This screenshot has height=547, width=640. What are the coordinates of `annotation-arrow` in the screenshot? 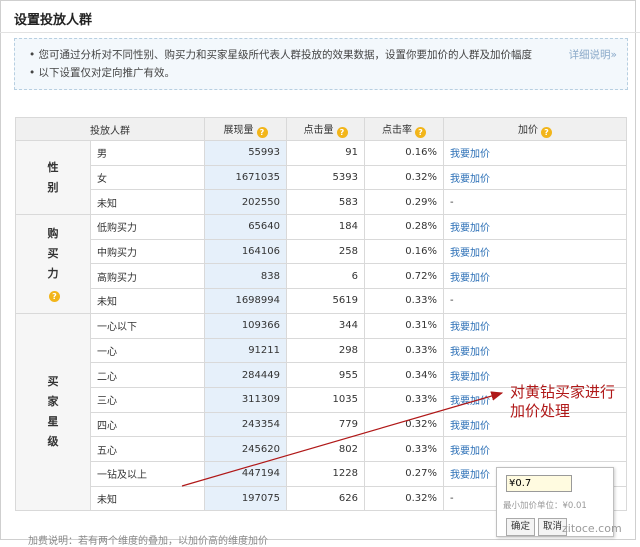 It's located at (342, 439).